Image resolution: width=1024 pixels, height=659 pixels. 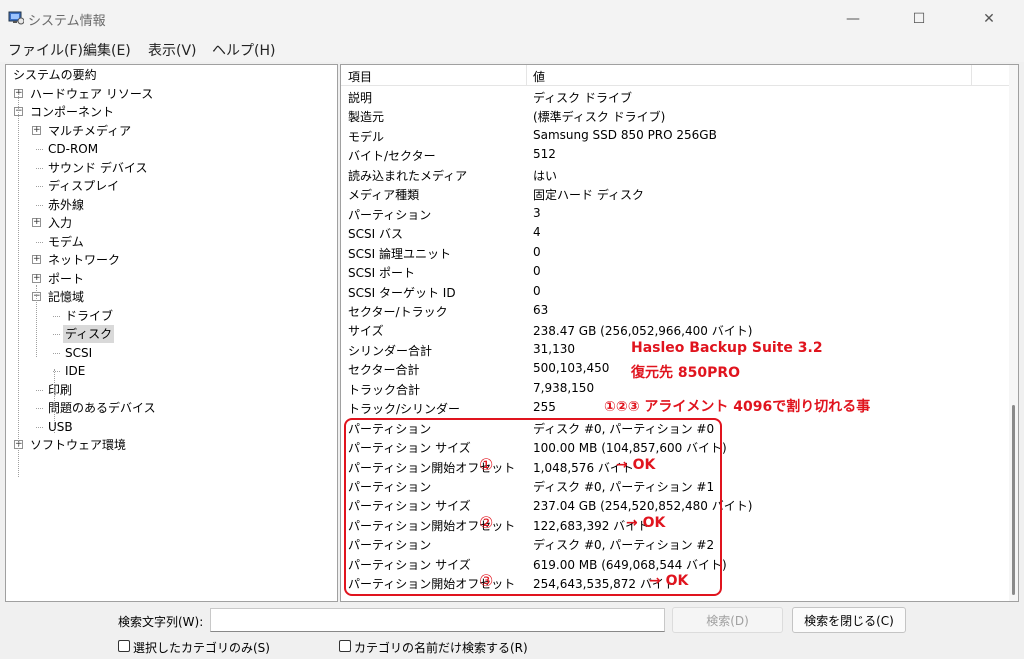 What do you see at coordinates (161, 622) in the screenshot?
I see `search-label: 検索文字列(W):` at bounding box center [161, 622].